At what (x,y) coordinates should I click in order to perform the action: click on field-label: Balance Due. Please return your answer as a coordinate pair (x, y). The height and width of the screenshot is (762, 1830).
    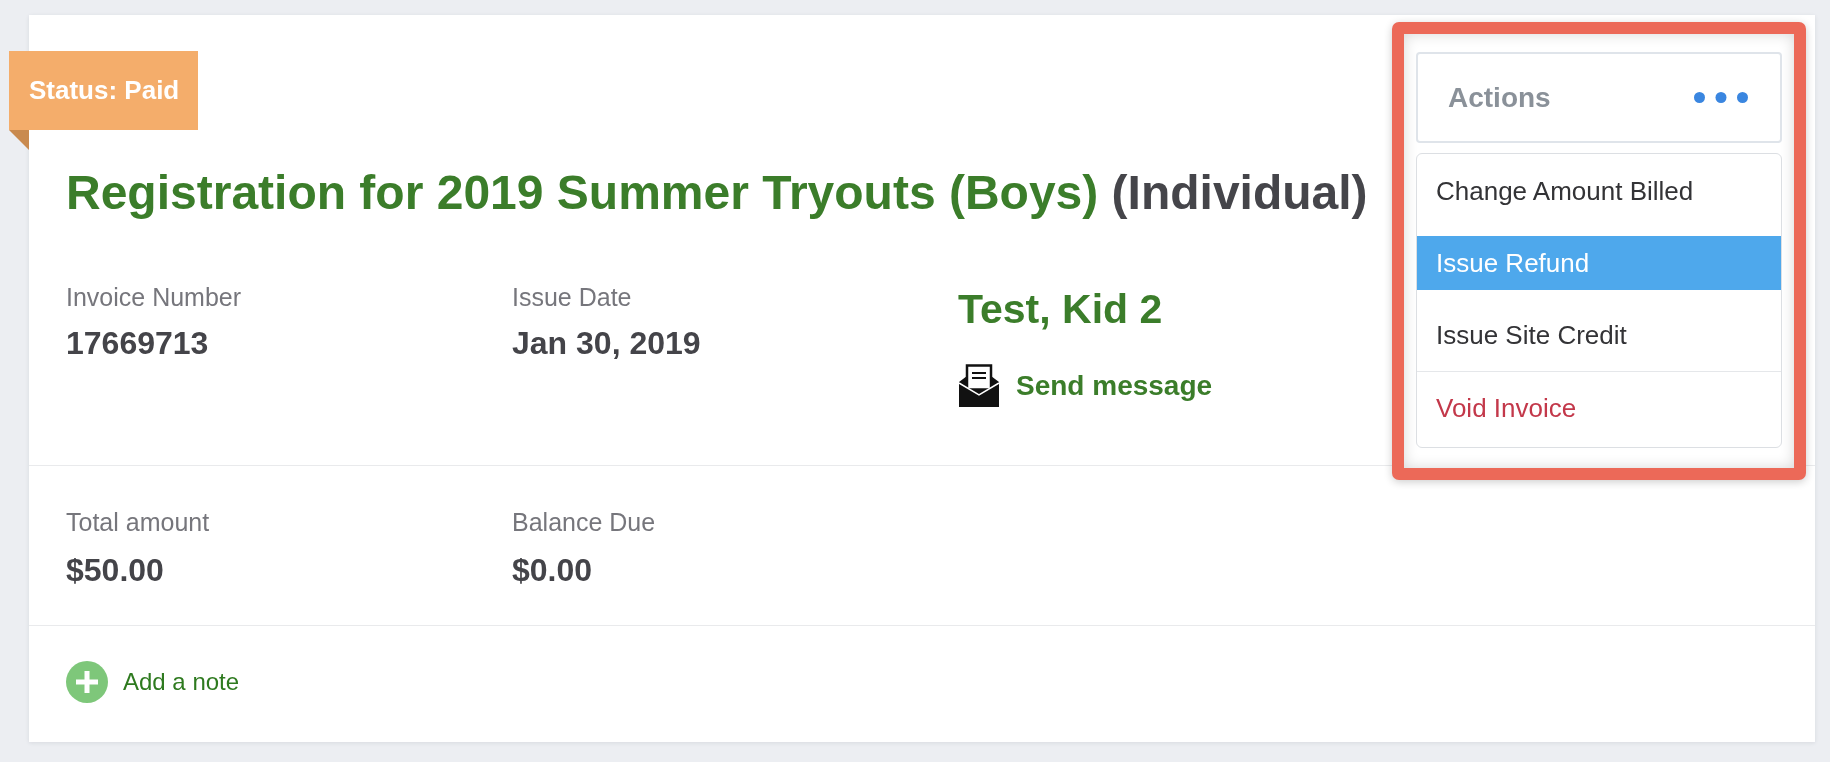
    Looking at the image, I should click on (584, 522).